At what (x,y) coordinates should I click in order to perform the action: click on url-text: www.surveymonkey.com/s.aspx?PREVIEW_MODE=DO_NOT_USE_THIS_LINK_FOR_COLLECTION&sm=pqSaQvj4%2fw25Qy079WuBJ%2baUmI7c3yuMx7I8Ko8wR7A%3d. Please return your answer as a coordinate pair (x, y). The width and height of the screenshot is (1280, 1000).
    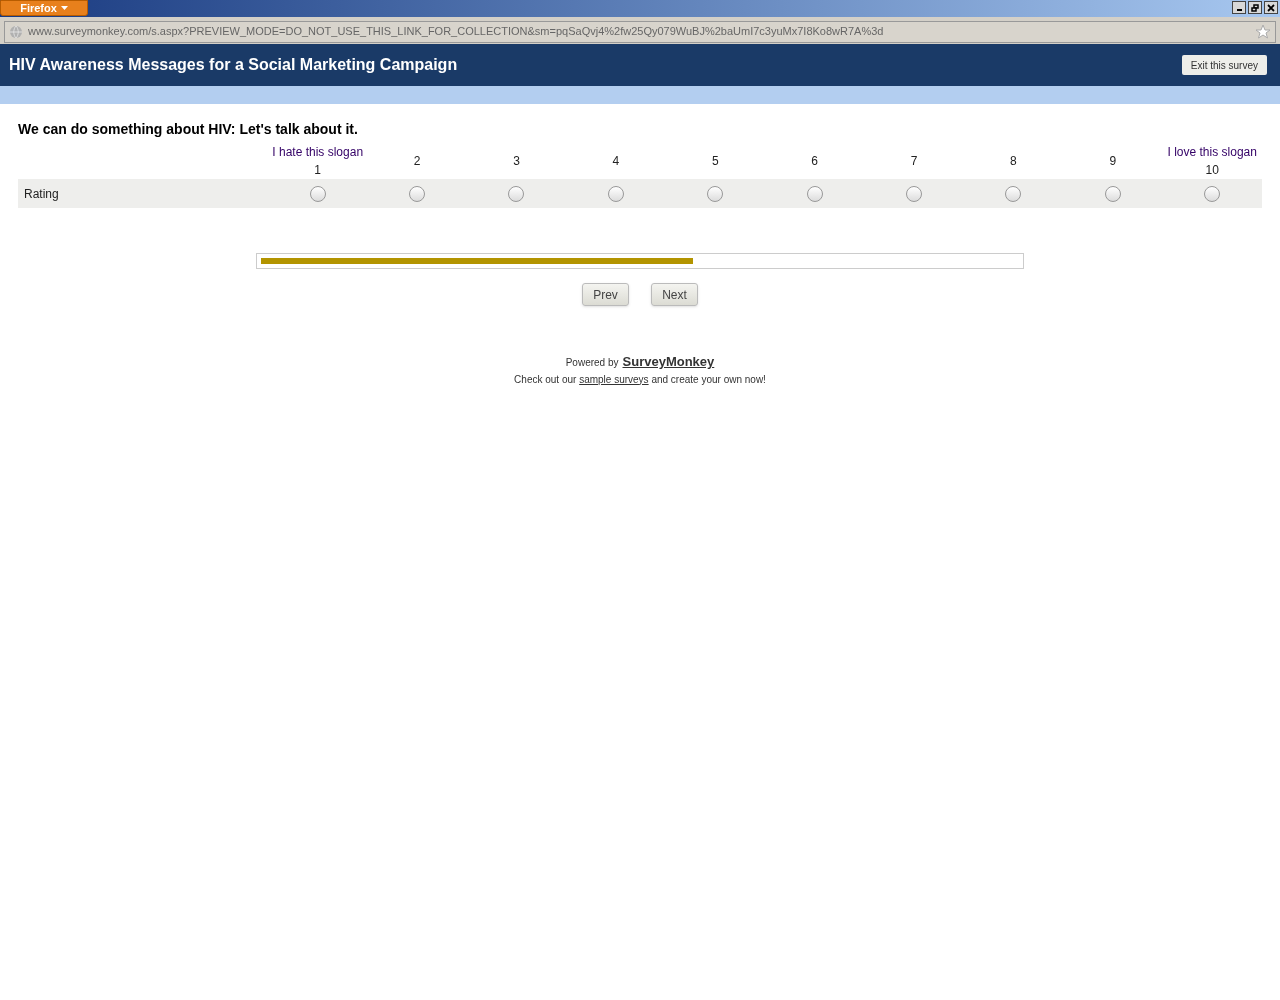
    Looking at the image, I should click on (456, 32).